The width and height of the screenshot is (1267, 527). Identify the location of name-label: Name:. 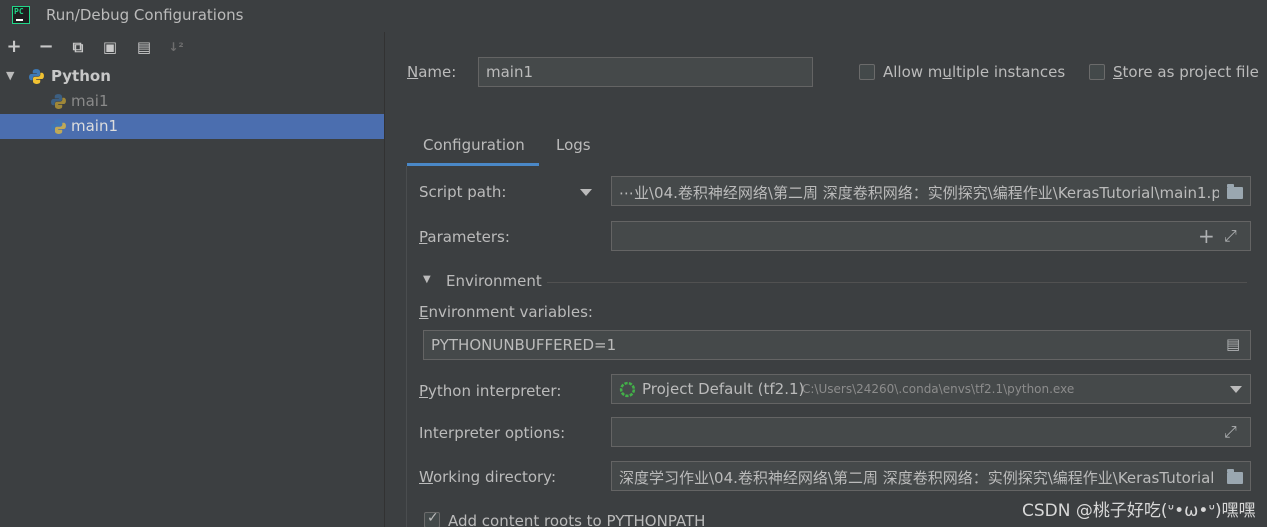
(432, 72).